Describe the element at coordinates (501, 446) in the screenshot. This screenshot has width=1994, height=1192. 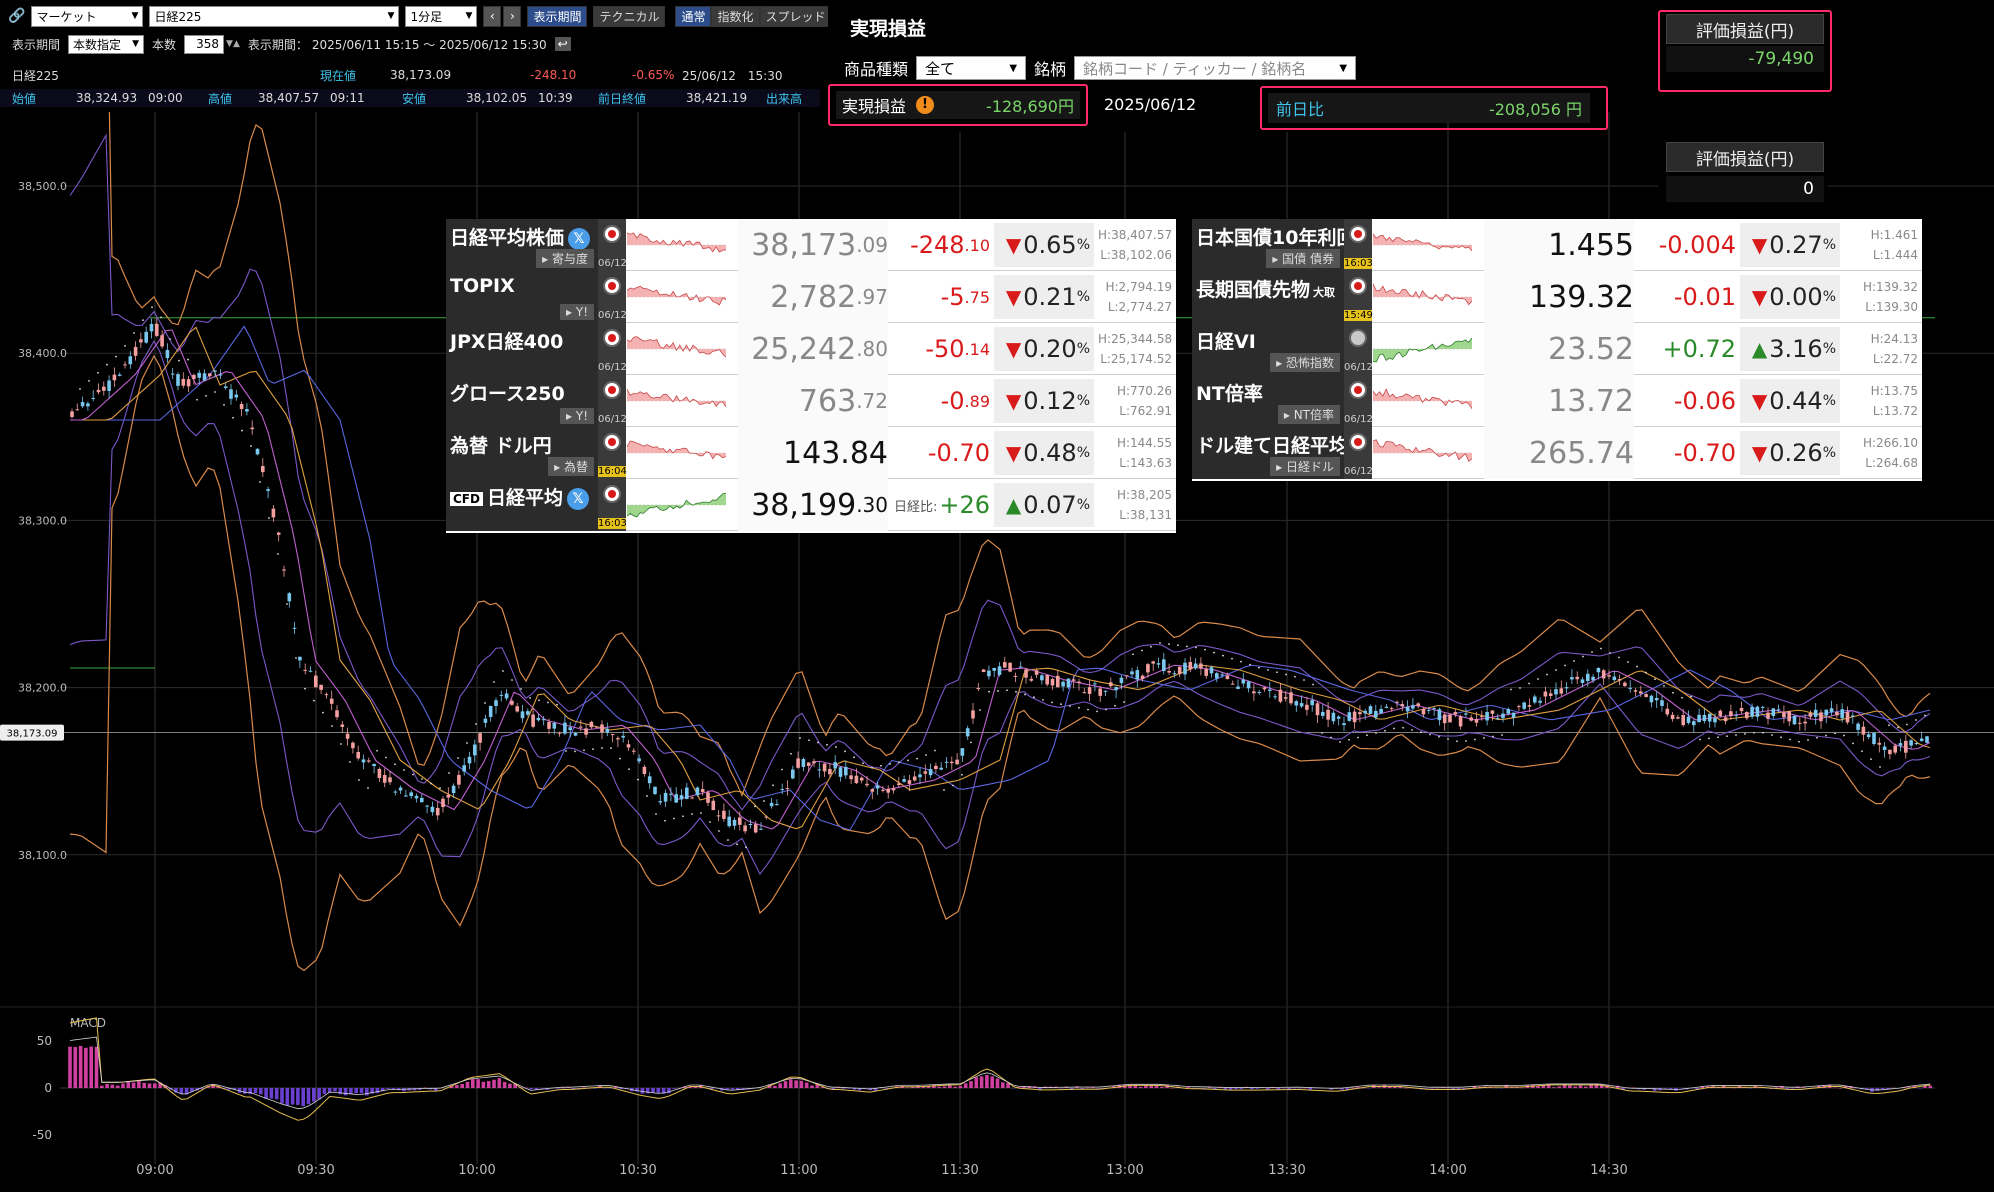
I see `quote-name: 為替 ドル円` at that location.